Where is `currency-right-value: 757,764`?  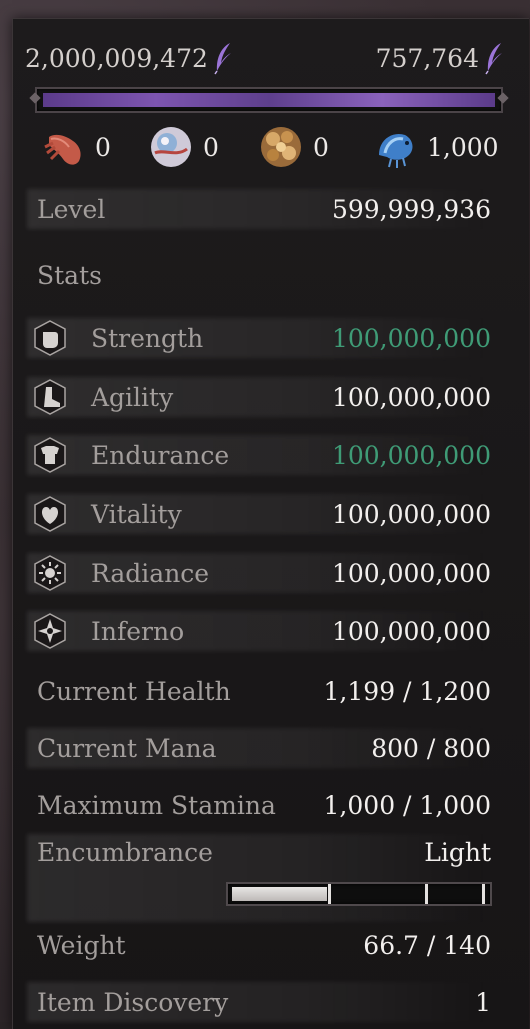
currency-right-value: 757,764 is located at coordinates (427, 58).